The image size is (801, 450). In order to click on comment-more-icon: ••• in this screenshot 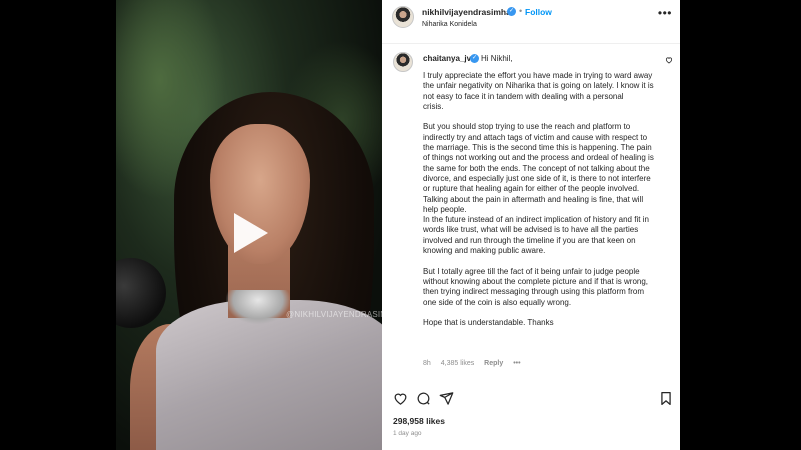, I will do `click(516, 363)`.